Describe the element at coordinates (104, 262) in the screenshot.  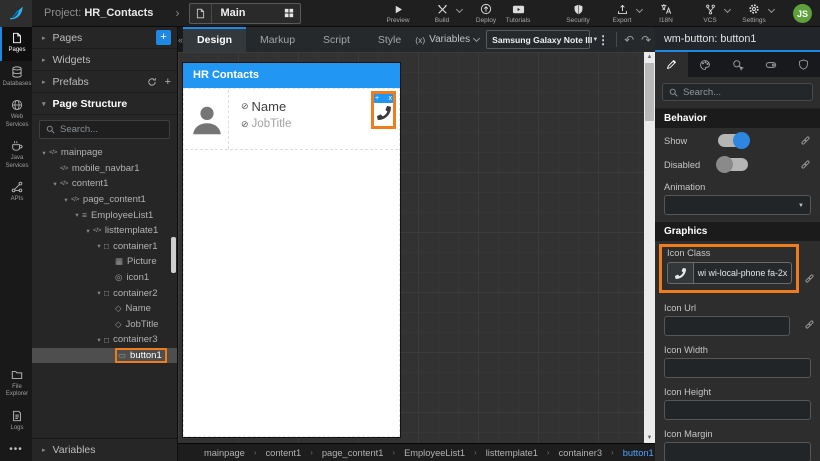
I see `tree-node-picture: ▦ Picture` at that location.